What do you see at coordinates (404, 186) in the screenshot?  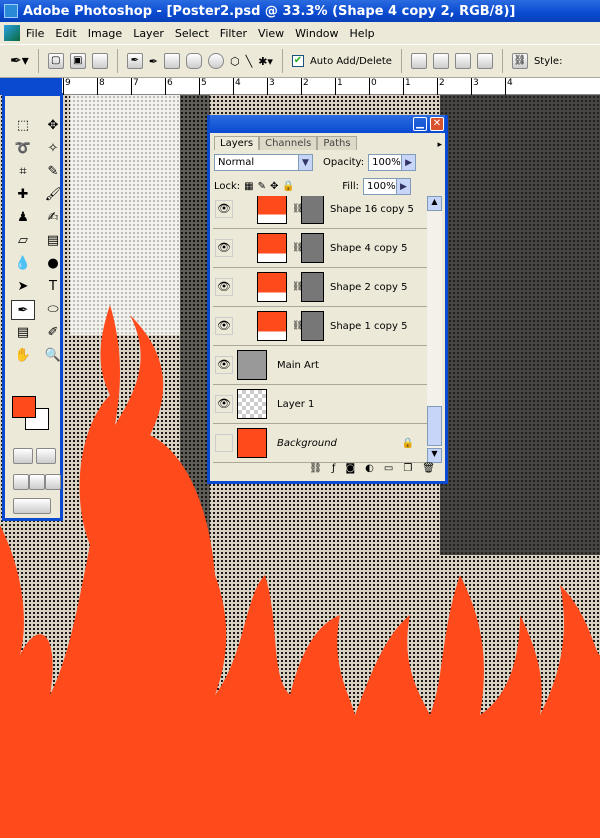 I see `fill-slider-button: ▶` at bounding box center [404, 186].